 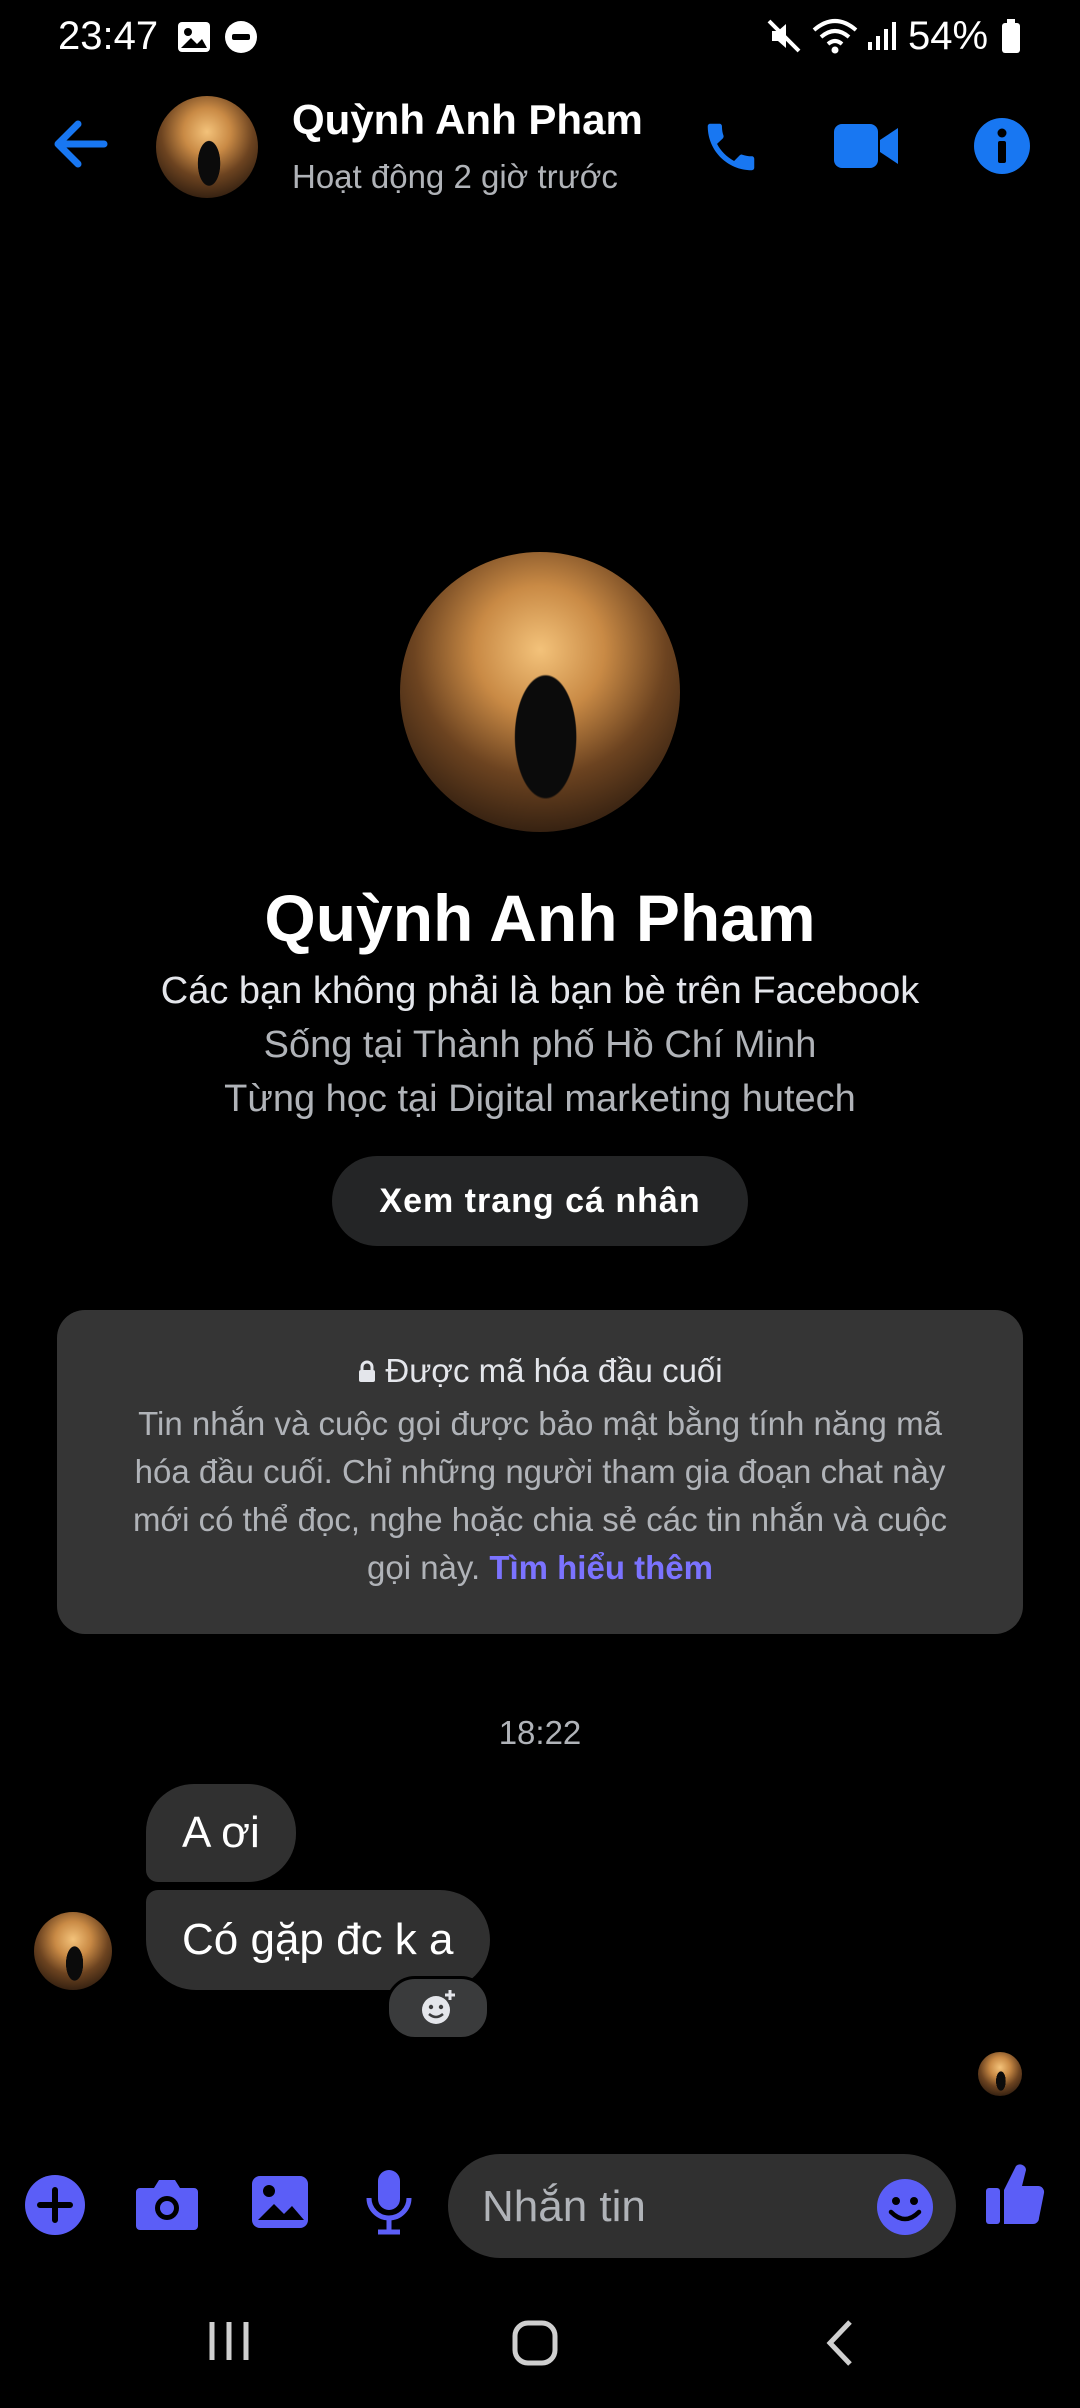 What do you see at coordinates (389, 2202) in the screenshot?
I see `mic-icon` at bounding box center [389, 2202].